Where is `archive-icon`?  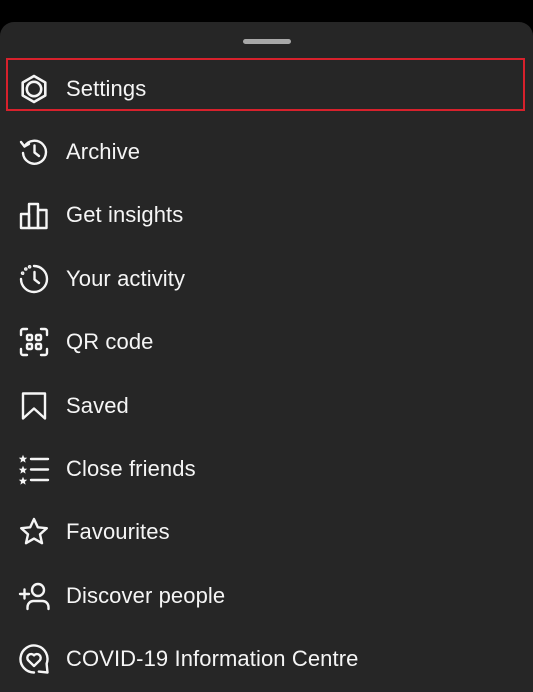 archive-icon is located at coordinates (34, 152).